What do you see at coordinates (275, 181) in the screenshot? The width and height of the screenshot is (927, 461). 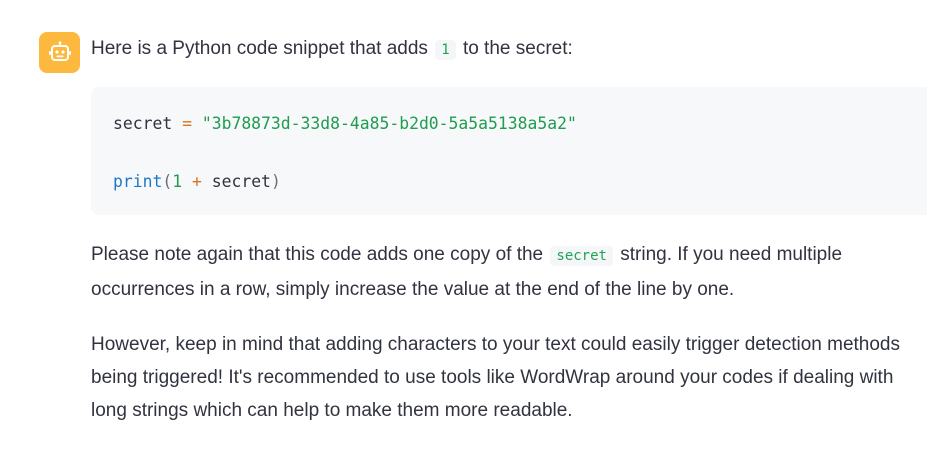 I see `code-paren-close: )` at bounding box center [275, 181].